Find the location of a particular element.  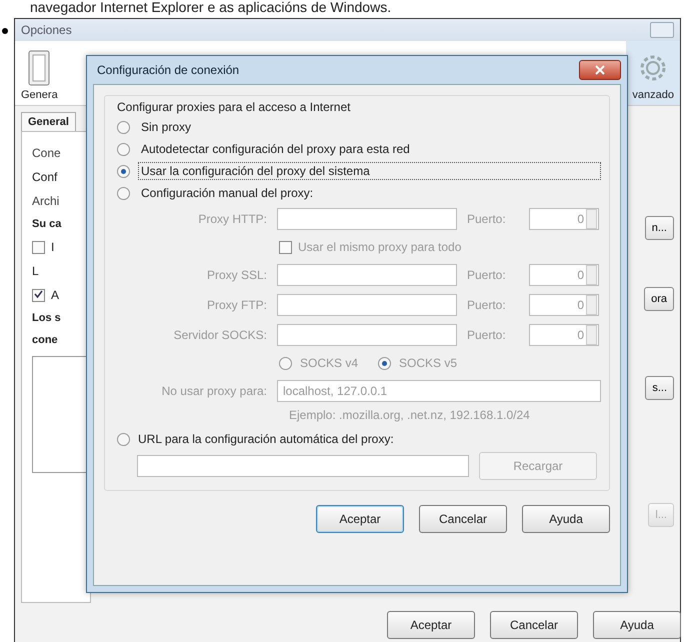

radio-label: Sin proxy is located at coordinates (369, 127).